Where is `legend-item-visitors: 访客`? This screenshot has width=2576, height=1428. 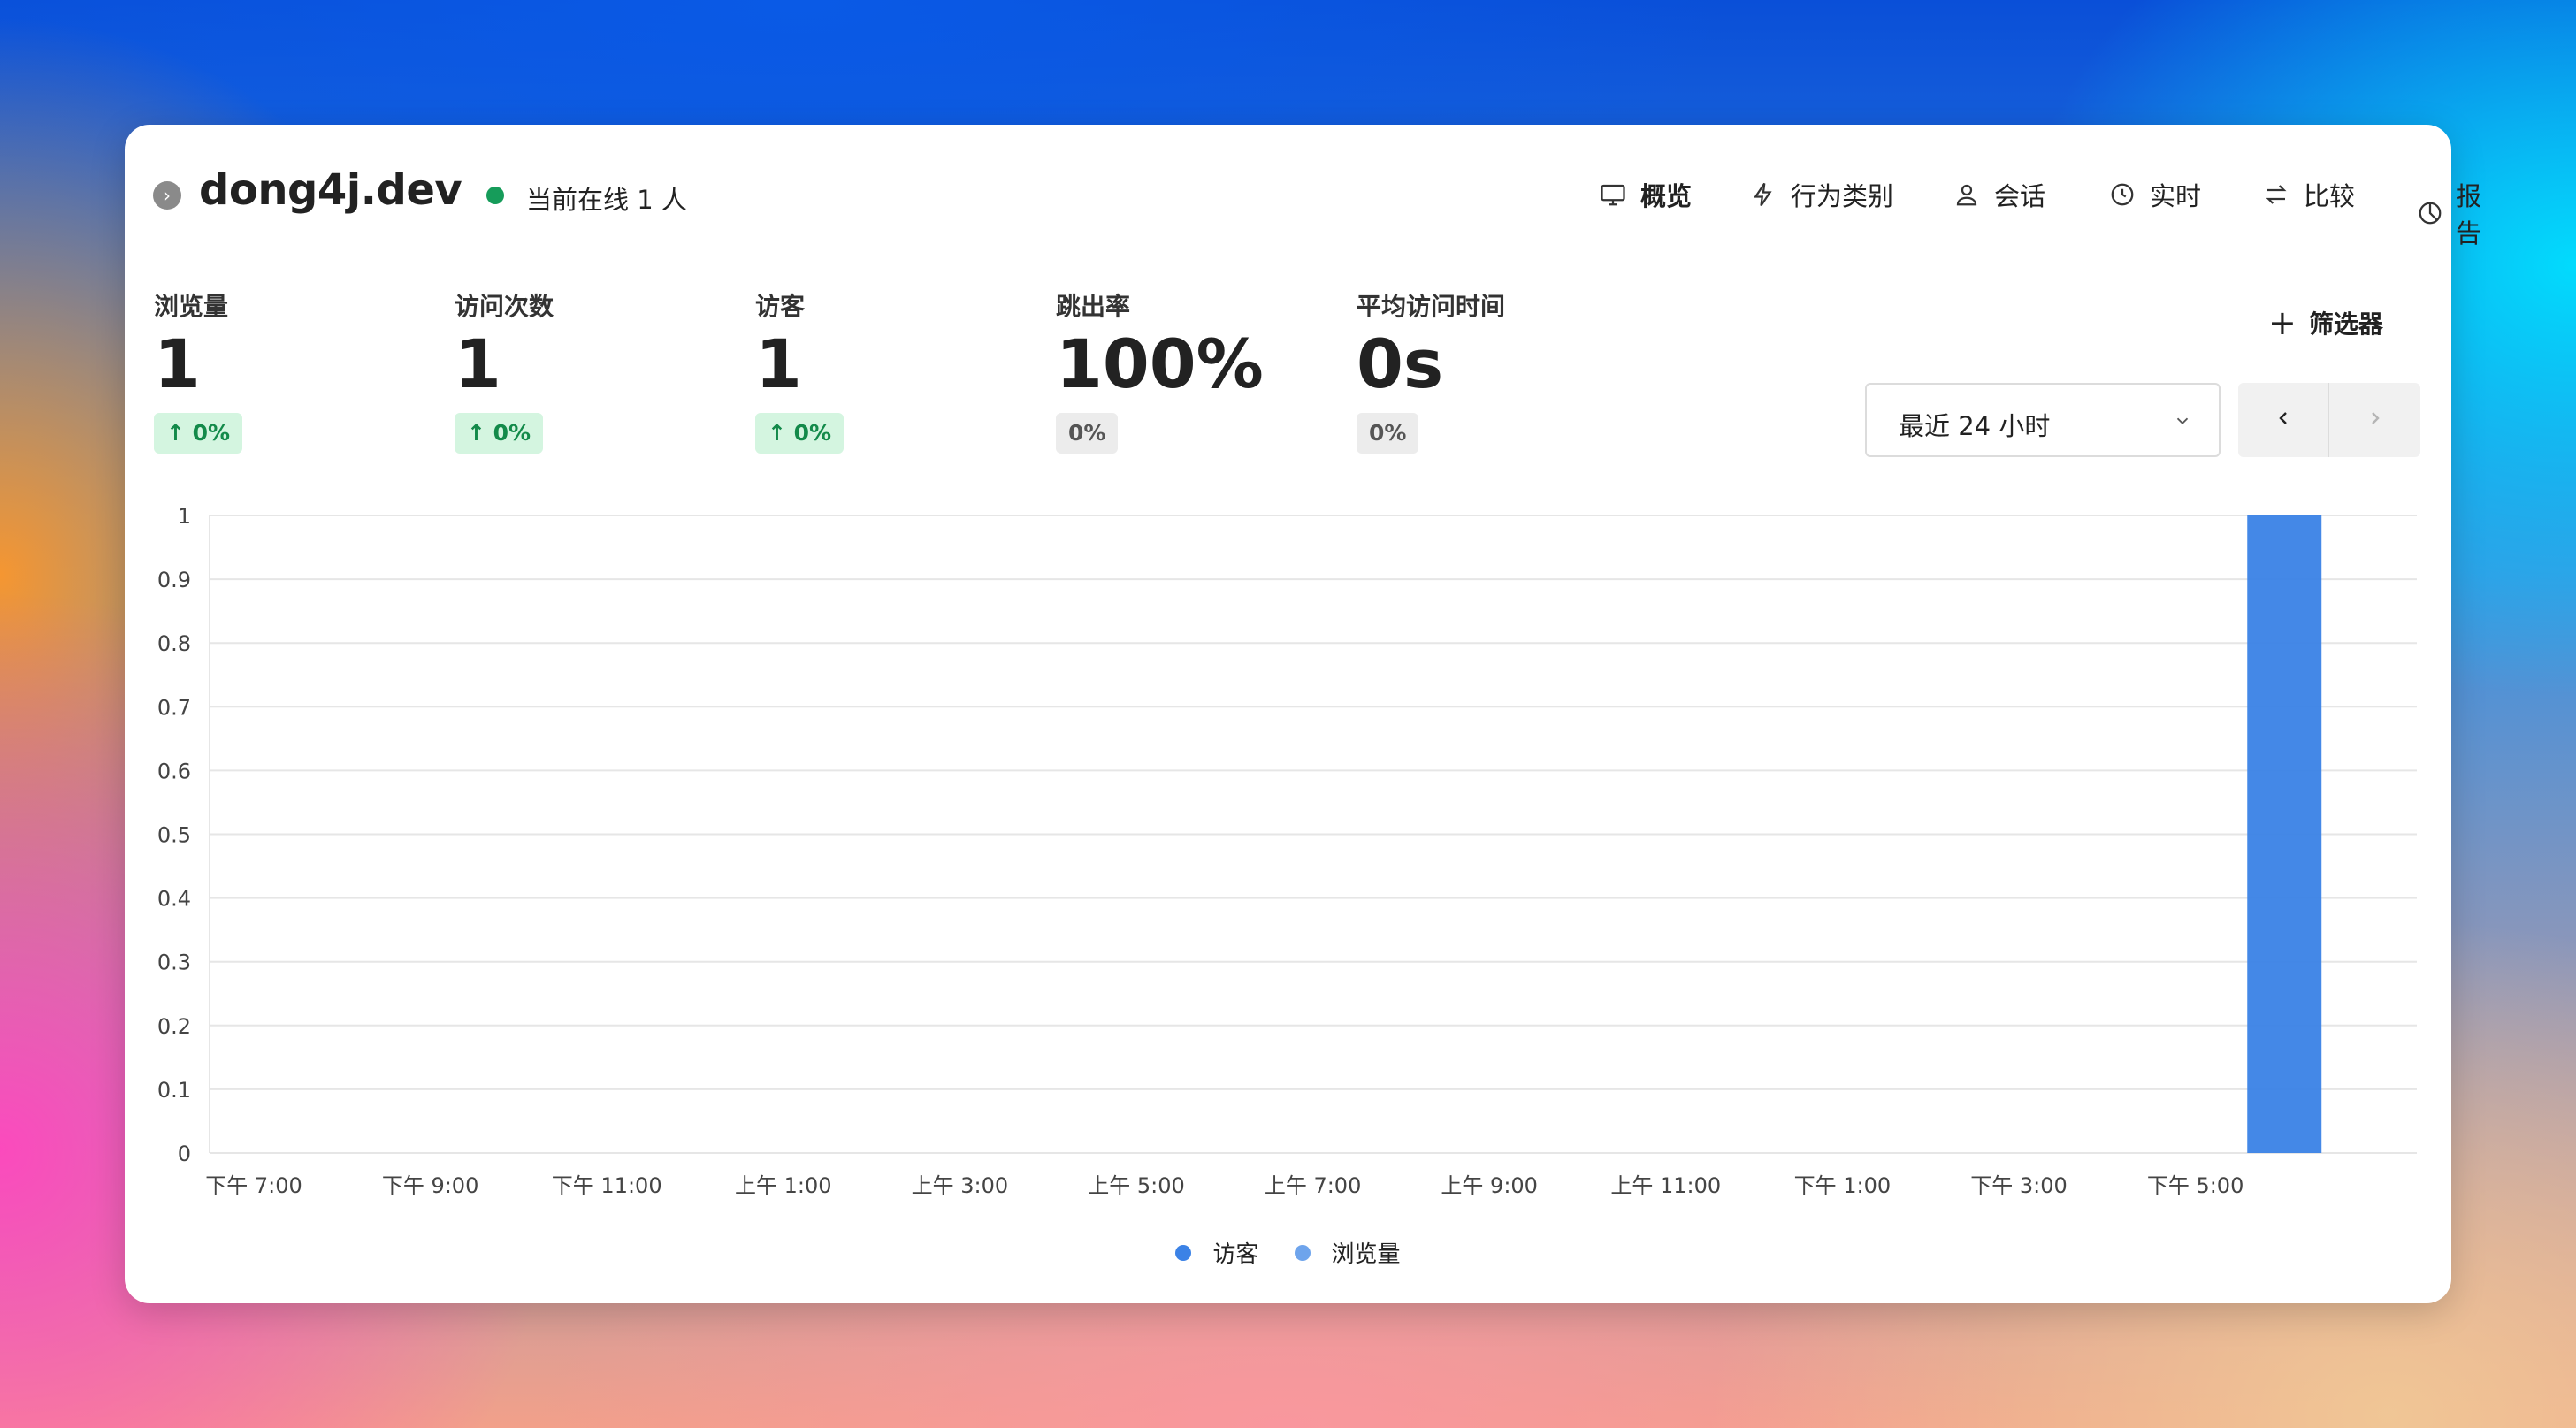 legend-item-visitors: 访客 is located at coordinates (1217, 1252).